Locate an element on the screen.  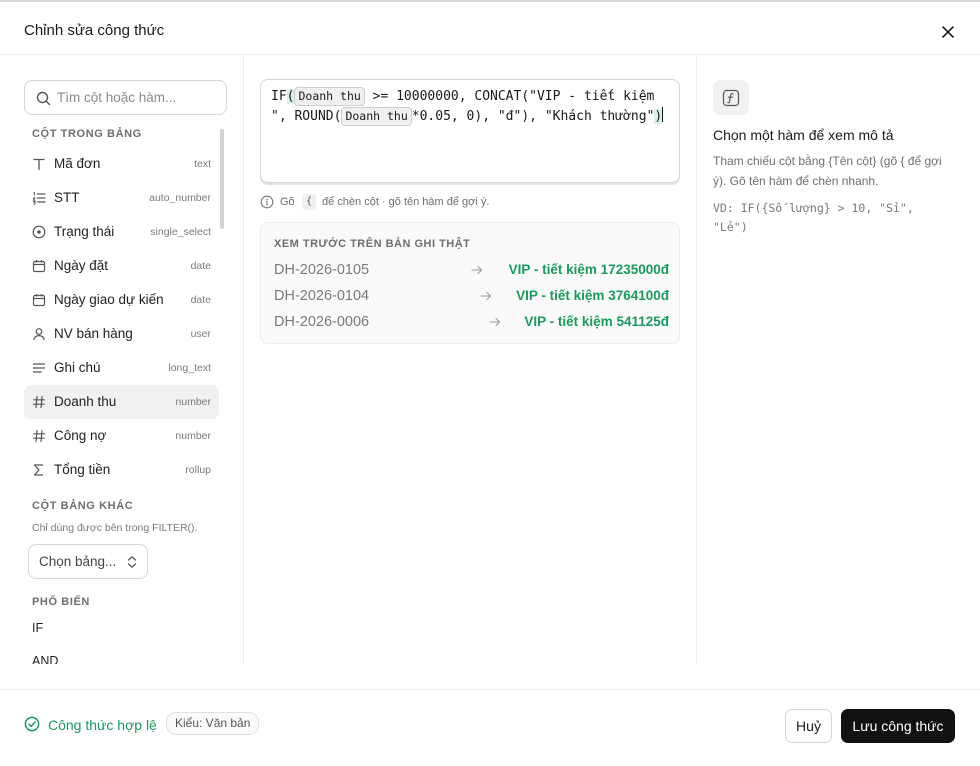
column-name: Mã đơn is located at coordinates (77, 163).